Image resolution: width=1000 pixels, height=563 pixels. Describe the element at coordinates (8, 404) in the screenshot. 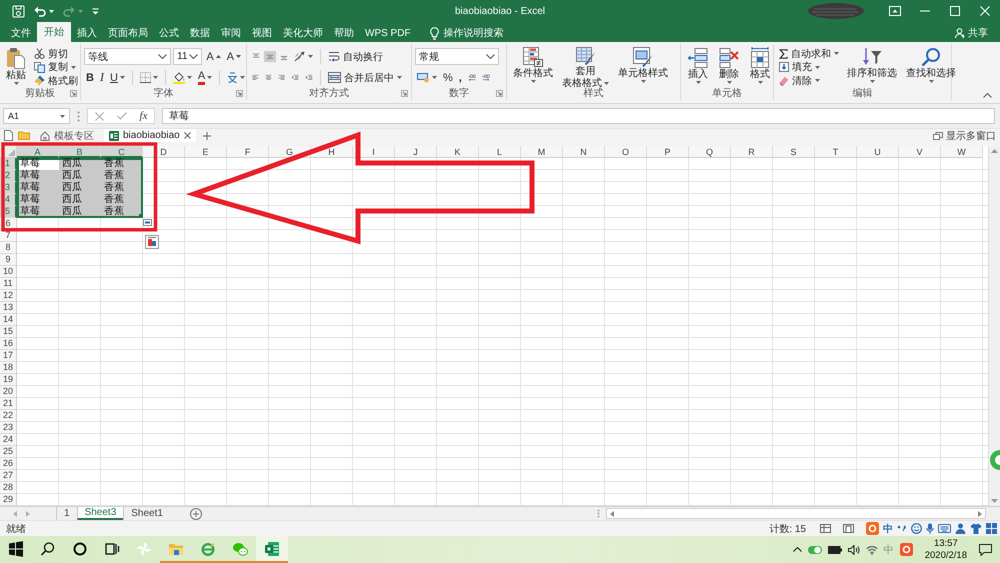

I see `row-header: 21` at that location.